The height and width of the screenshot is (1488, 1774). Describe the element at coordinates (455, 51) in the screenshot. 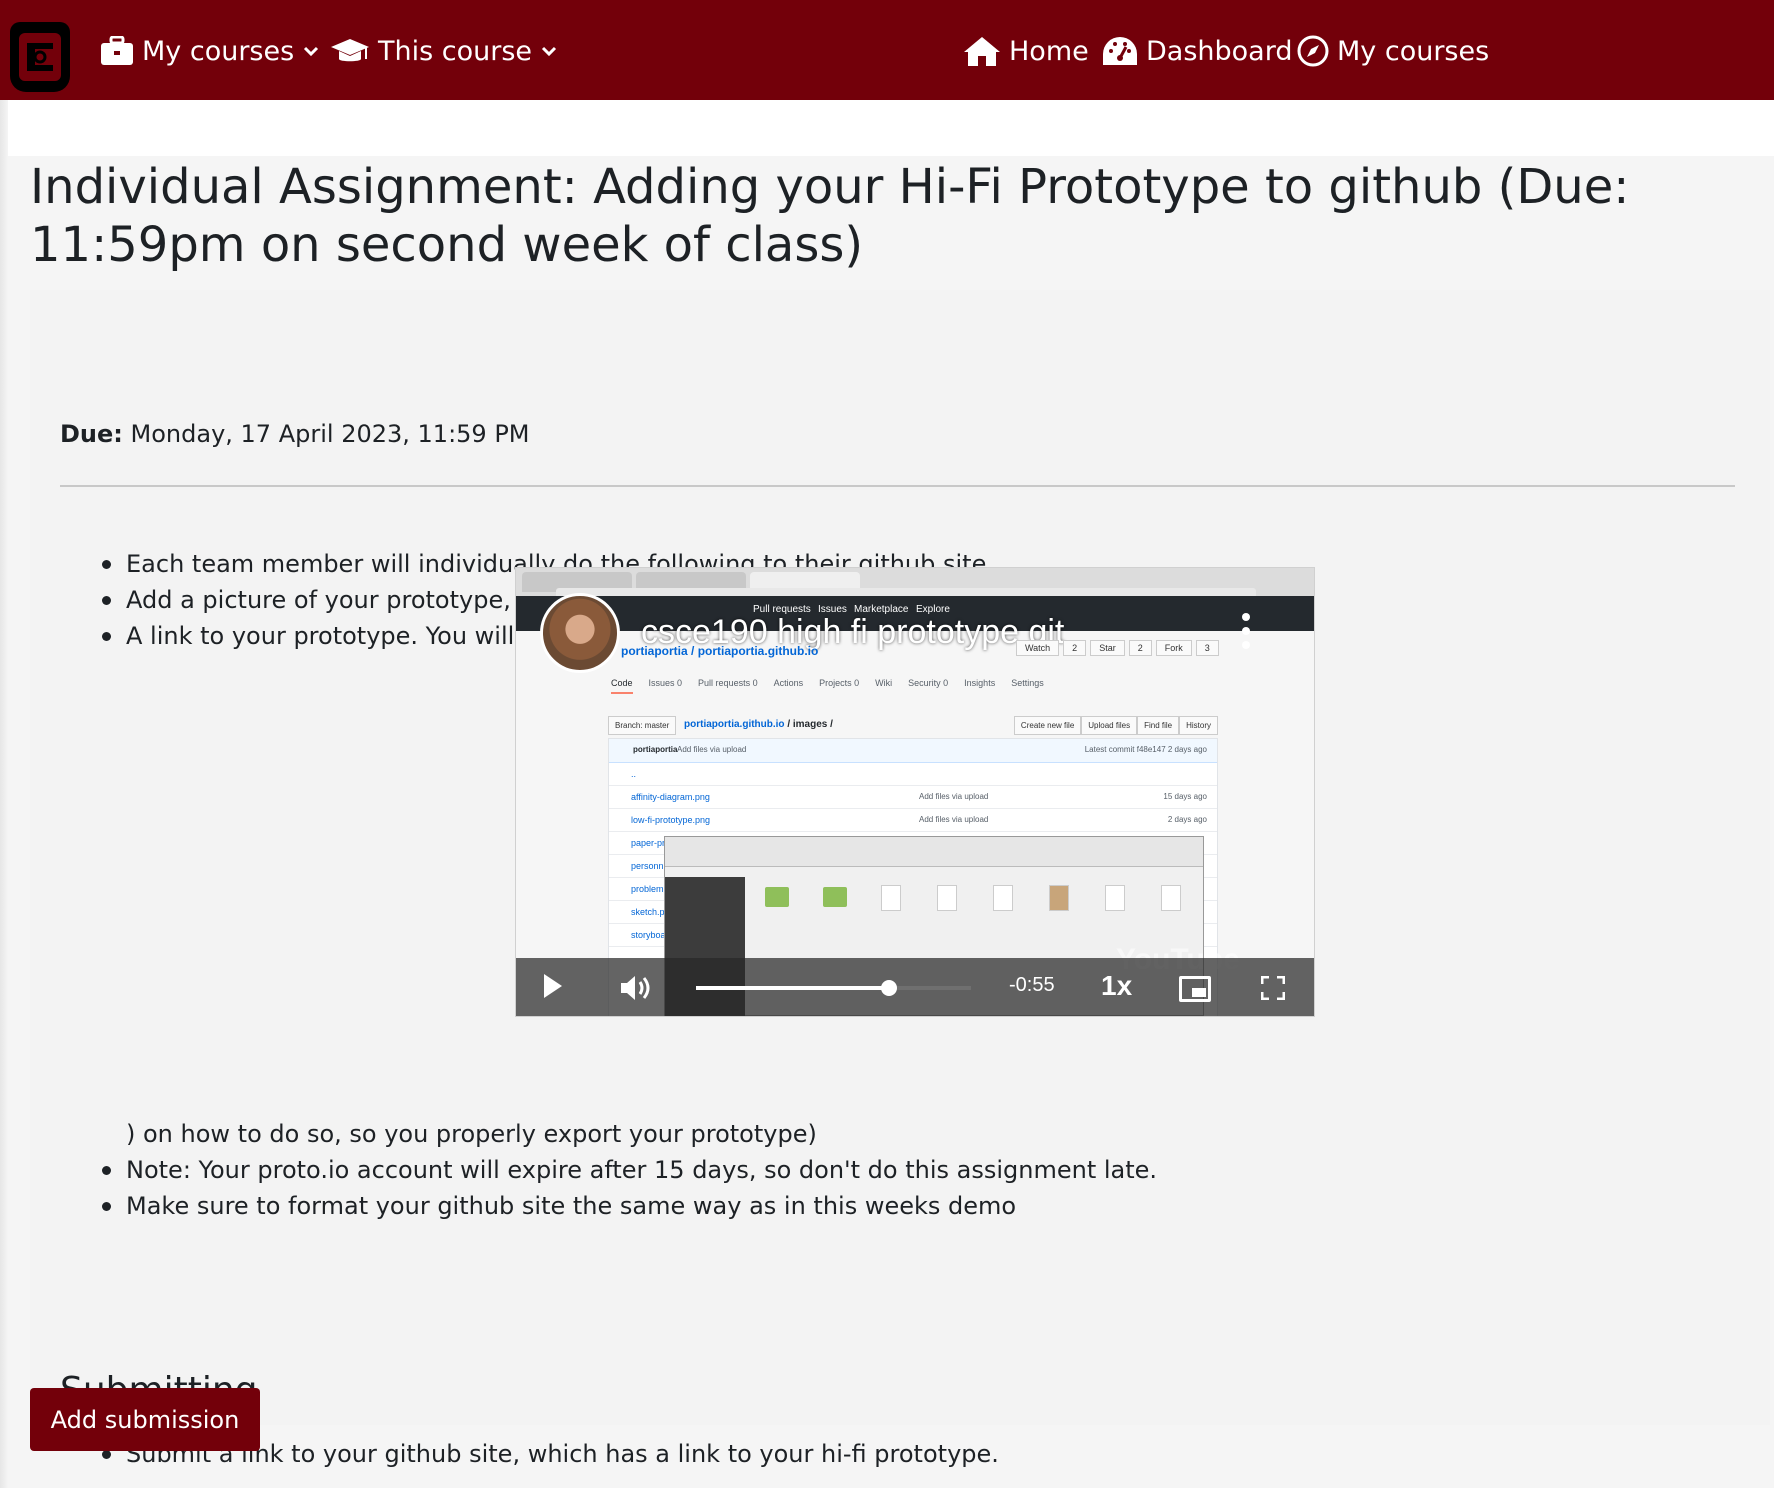

I see `nav-this-course-label: This course` at that location.